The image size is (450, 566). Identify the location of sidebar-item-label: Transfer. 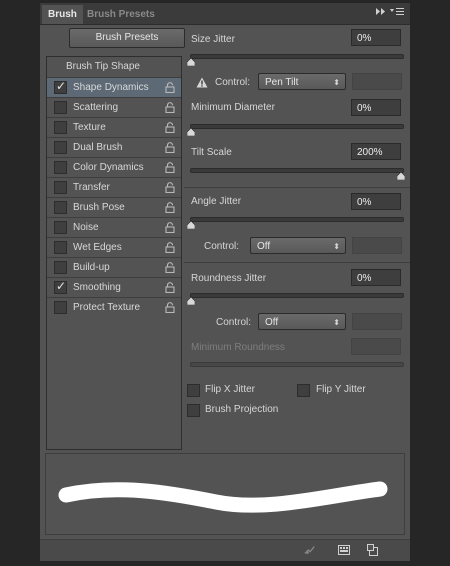
(91, 187).